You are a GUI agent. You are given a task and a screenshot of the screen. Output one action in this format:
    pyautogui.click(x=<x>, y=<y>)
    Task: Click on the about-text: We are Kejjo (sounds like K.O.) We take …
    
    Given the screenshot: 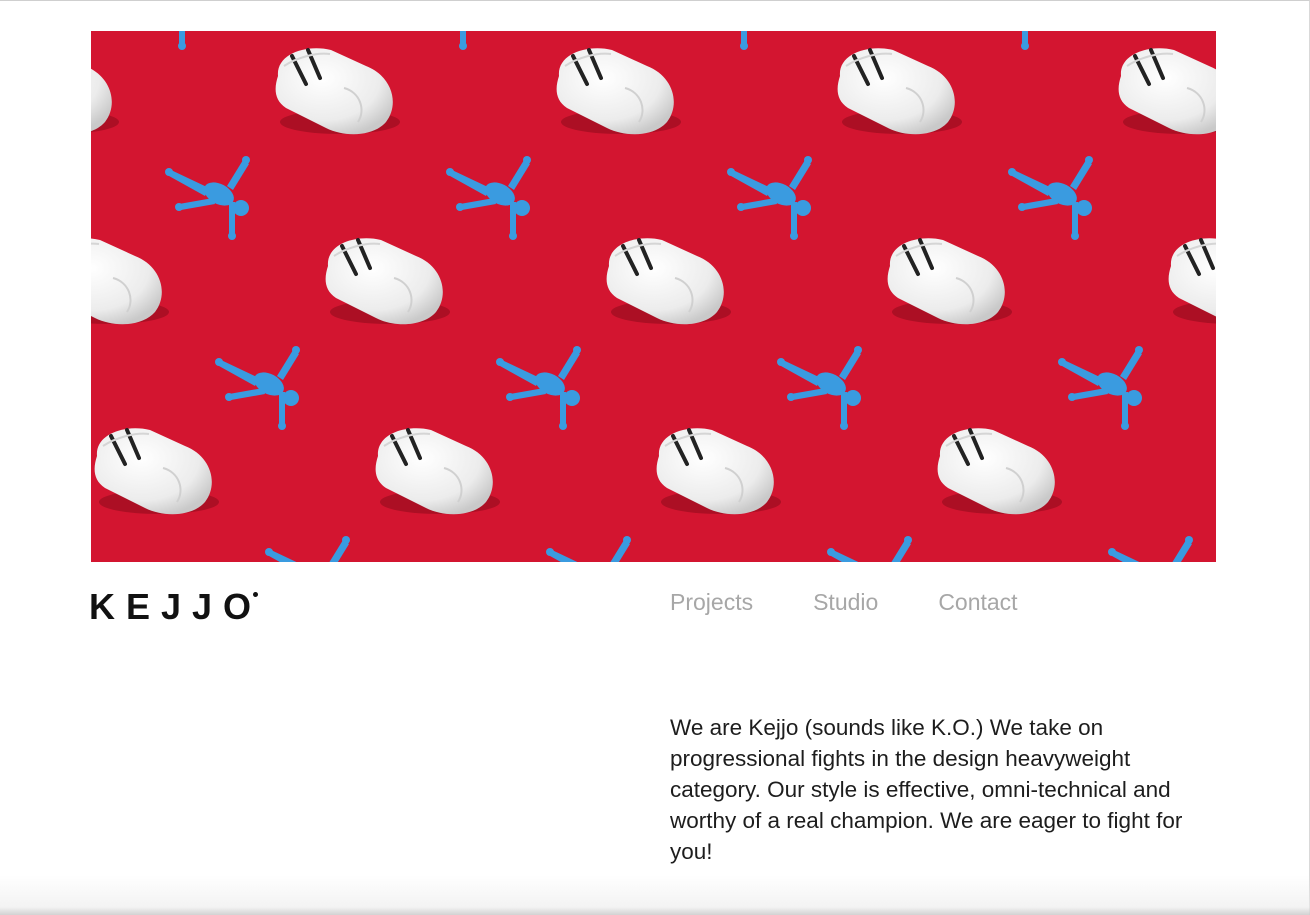 What is the action you would take?
    pyautogui.click(x=926, y=789)
    